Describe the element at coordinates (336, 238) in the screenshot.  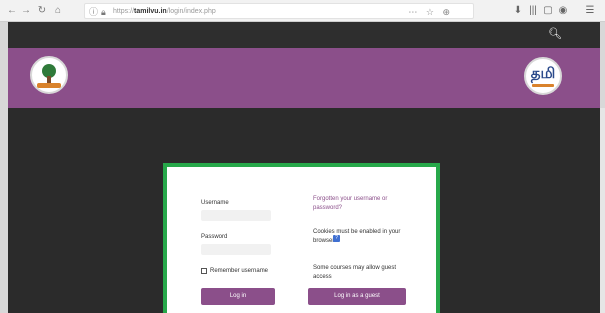
I see `help-icon: ?` at that location.